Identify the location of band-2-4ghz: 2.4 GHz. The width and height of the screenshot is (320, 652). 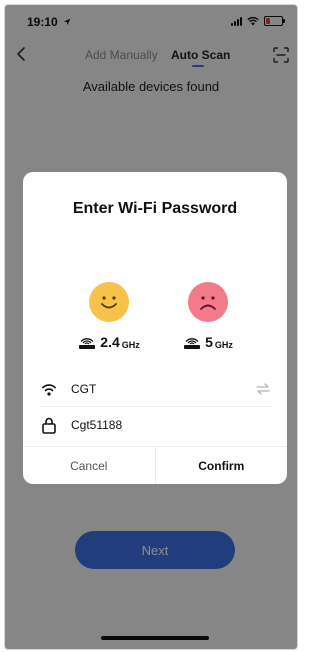
(109, 316).